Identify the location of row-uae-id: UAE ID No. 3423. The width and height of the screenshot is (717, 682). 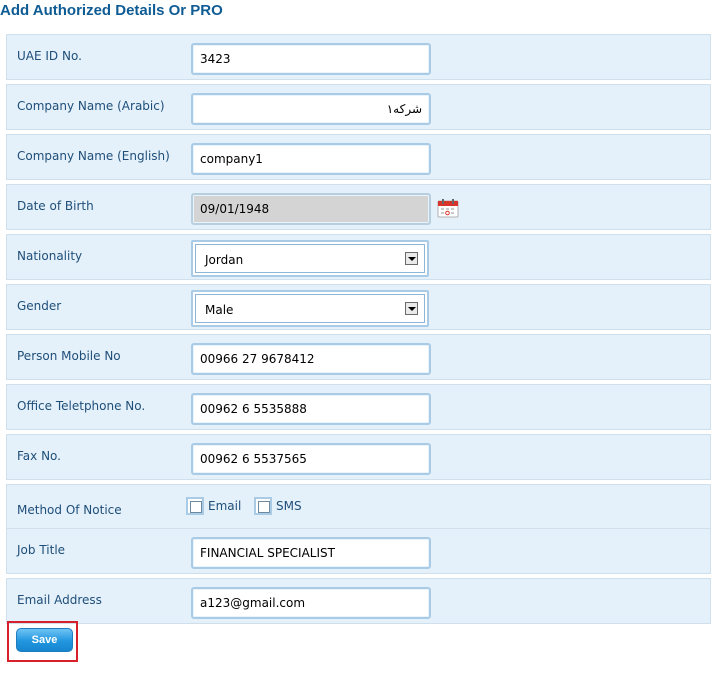
(358, 57).